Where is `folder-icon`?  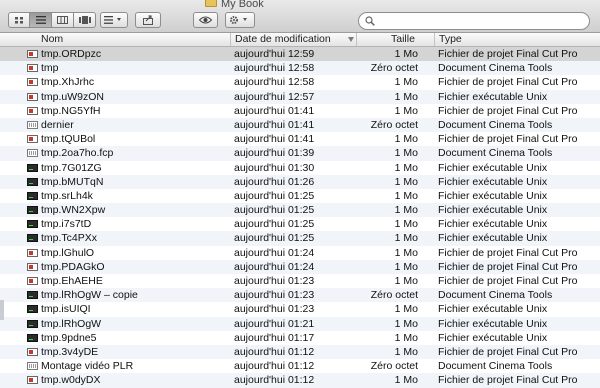 folder-icon is located at coordinates (211, 3).